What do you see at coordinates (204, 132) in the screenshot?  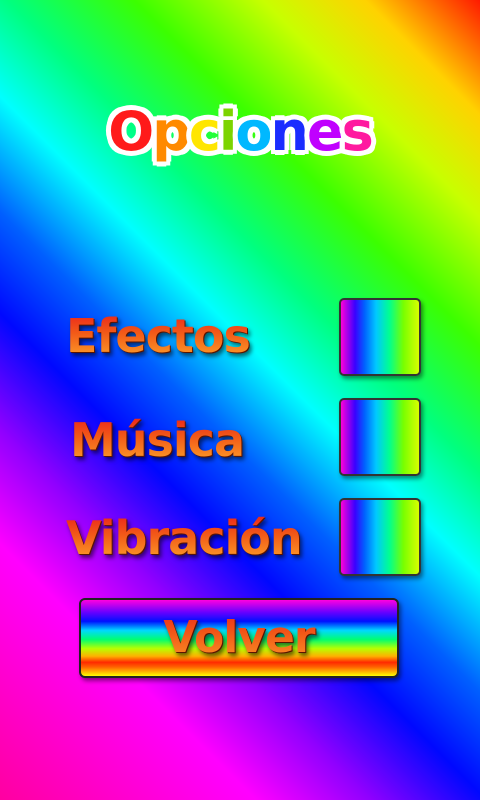 I see `title-letter: c` at bounding box center [204, 132].